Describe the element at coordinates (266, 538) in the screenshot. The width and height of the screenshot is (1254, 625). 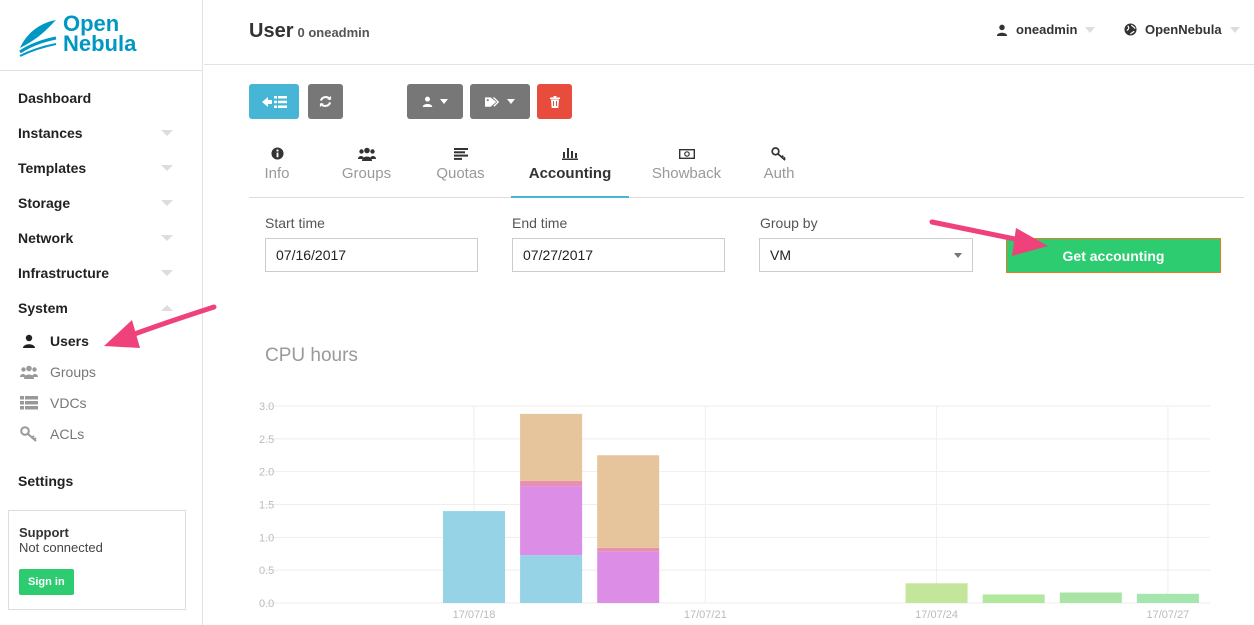
I see `y-tick-label: 1.0` at that location.